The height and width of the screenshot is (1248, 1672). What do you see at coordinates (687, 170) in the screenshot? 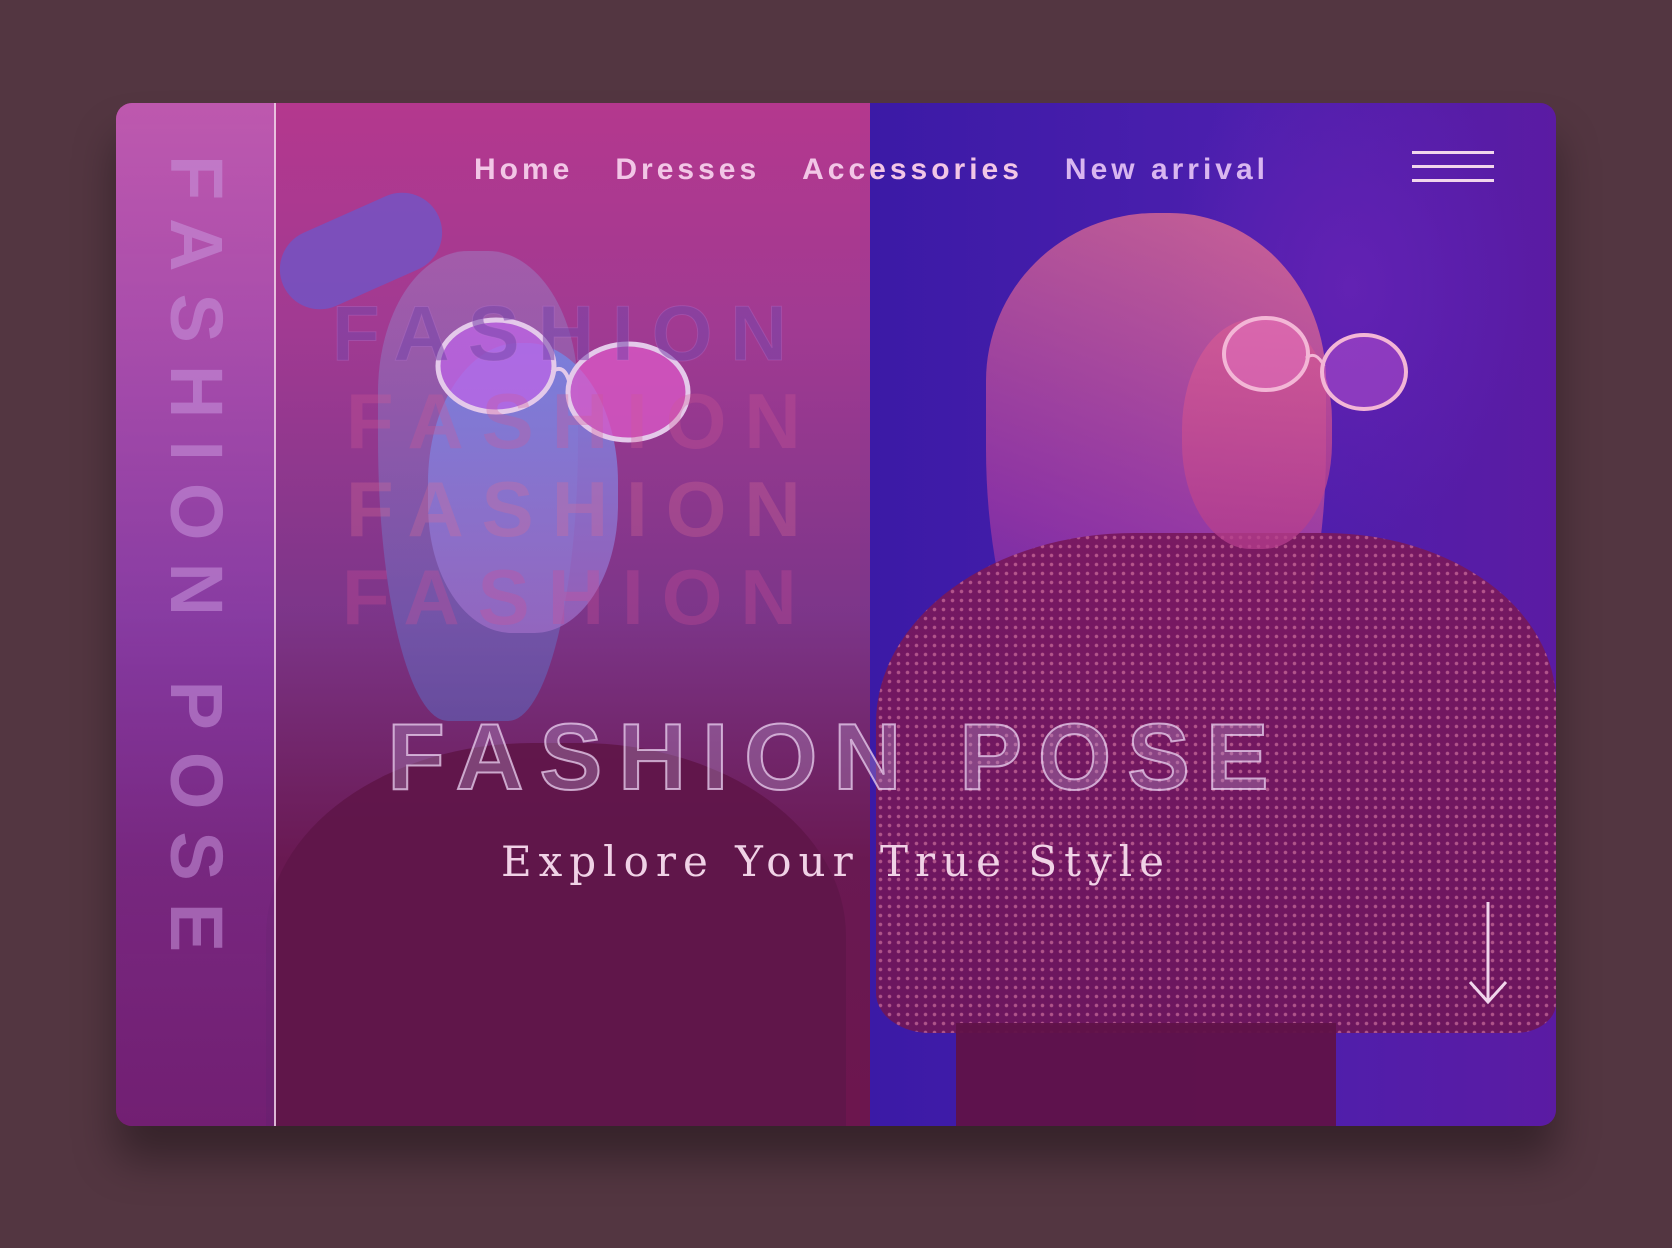
I see `nav-dresses: Dresses` at bounding box center [687, 170].